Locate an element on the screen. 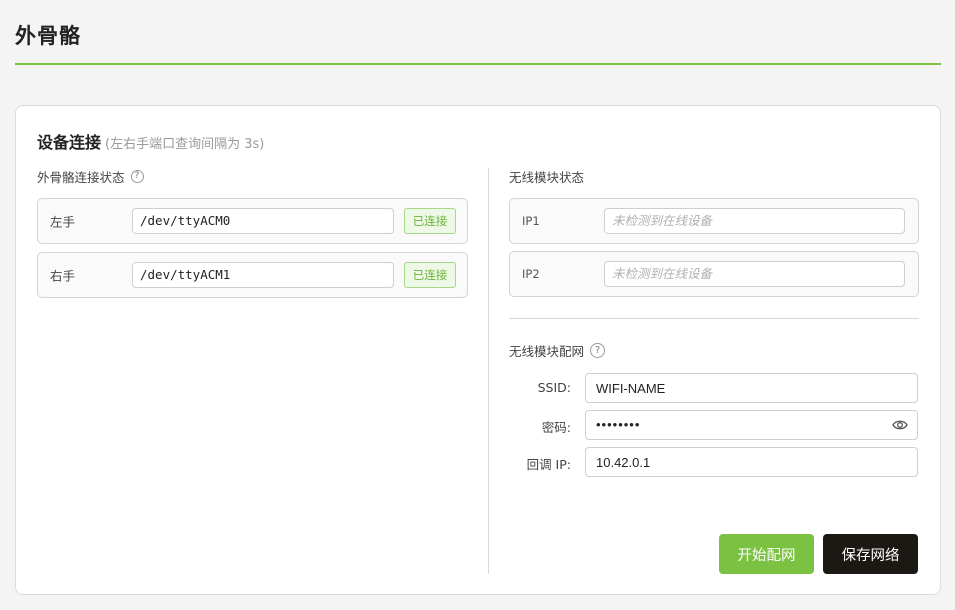  status-badge-right: 已连接 is located at coordinates (430, 275).